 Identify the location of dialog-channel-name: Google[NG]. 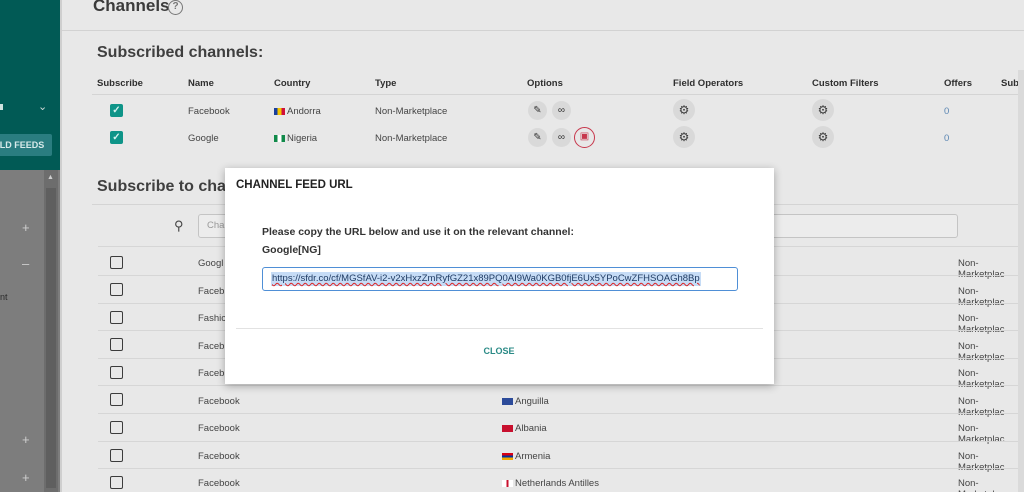
(291, 250).